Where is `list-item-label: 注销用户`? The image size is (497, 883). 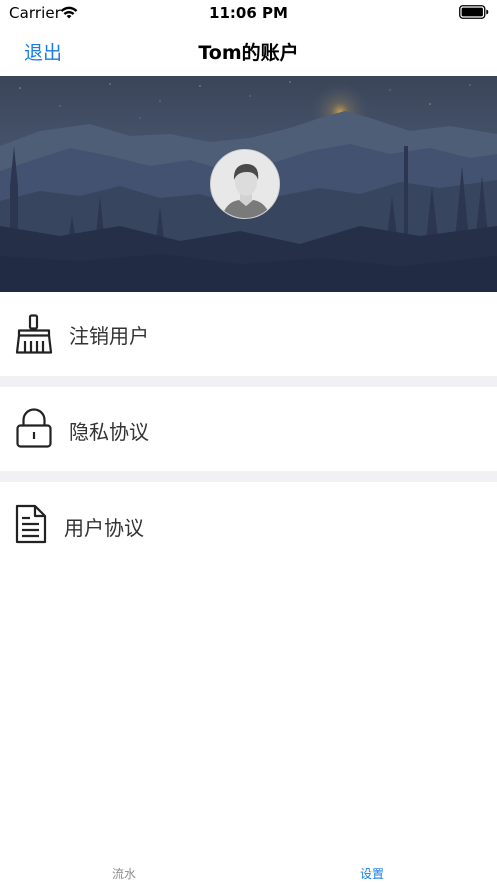
list-item-label: 注销用户 is located at coordinates (109, 336).